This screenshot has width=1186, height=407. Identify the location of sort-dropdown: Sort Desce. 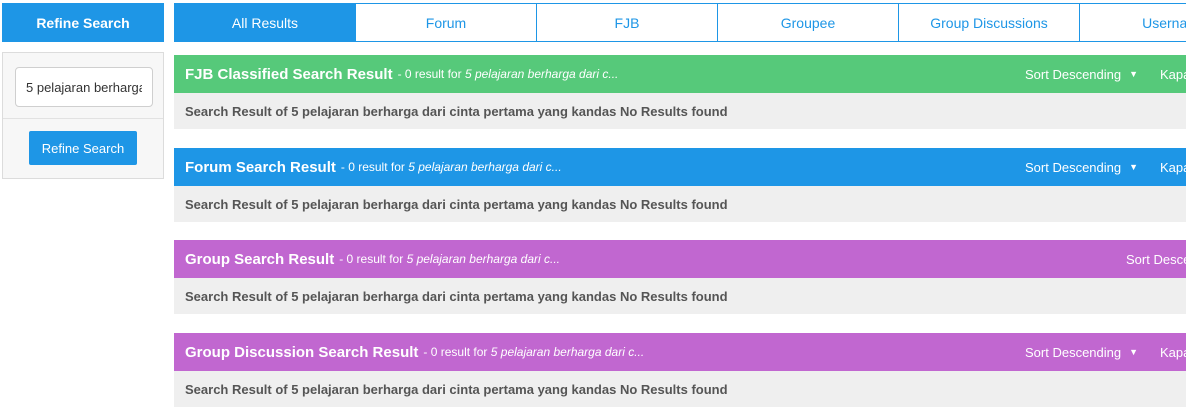
(1156, 259).